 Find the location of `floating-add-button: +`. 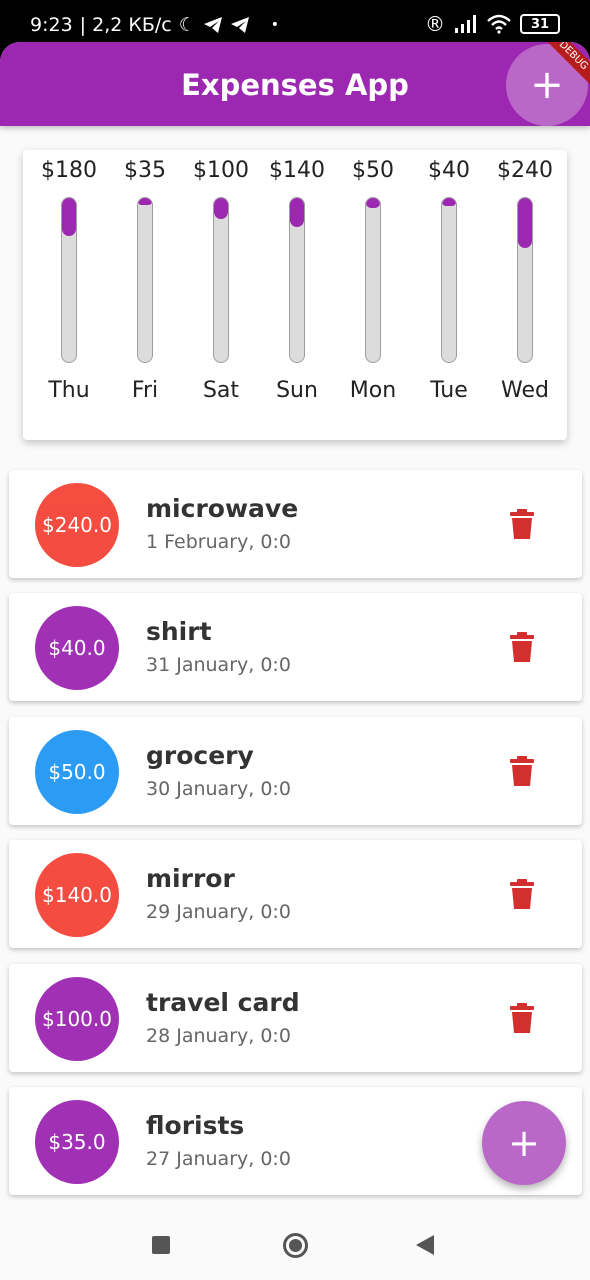

floating-add-button: + is located at coordinates (524, 1143).